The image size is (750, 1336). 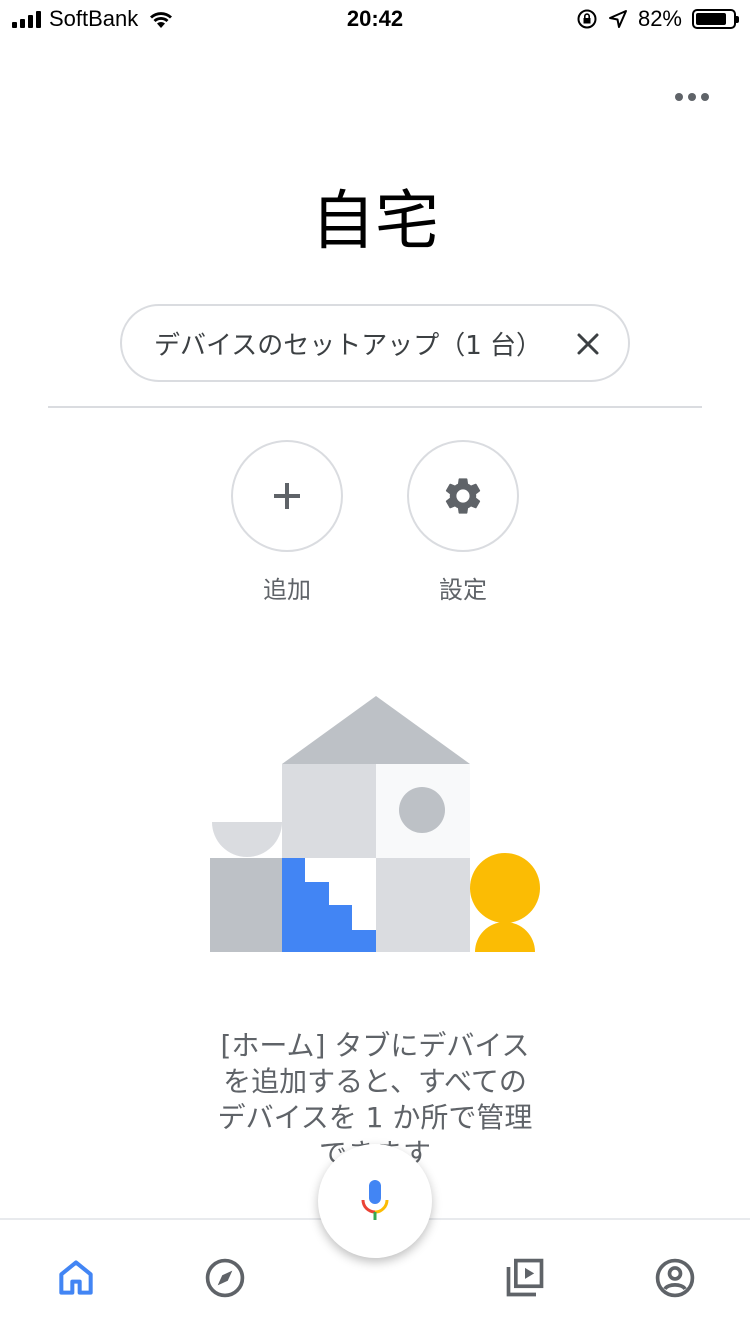 I want to click on home-illustration, so click(x=375, y=824).